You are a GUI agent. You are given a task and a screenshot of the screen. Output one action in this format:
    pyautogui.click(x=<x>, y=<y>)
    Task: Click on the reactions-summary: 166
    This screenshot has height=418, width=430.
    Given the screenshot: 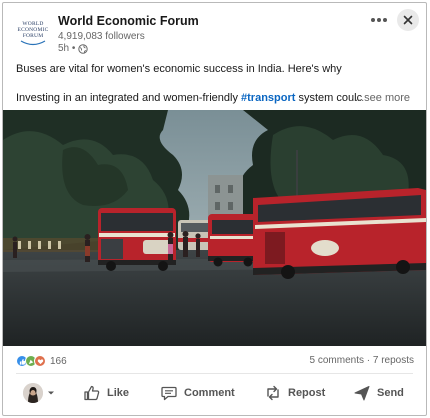 What is the action you would take?
    pyautogui.click(x=41, y=361)
    